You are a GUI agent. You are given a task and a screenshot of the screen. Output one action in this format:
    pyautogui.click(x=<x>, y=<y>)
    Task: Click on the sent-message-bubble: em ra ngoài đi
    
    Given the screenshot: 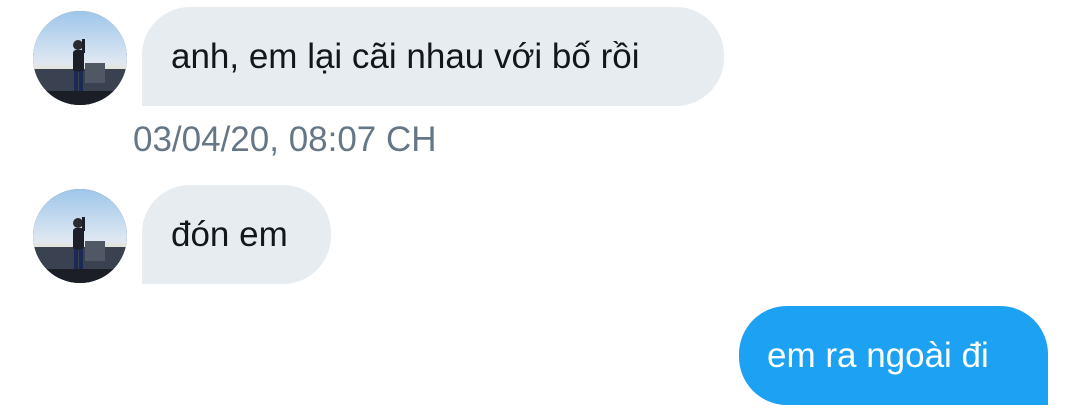 What is the action you would take?
    pyautogui.click(x=893, y=355)
    